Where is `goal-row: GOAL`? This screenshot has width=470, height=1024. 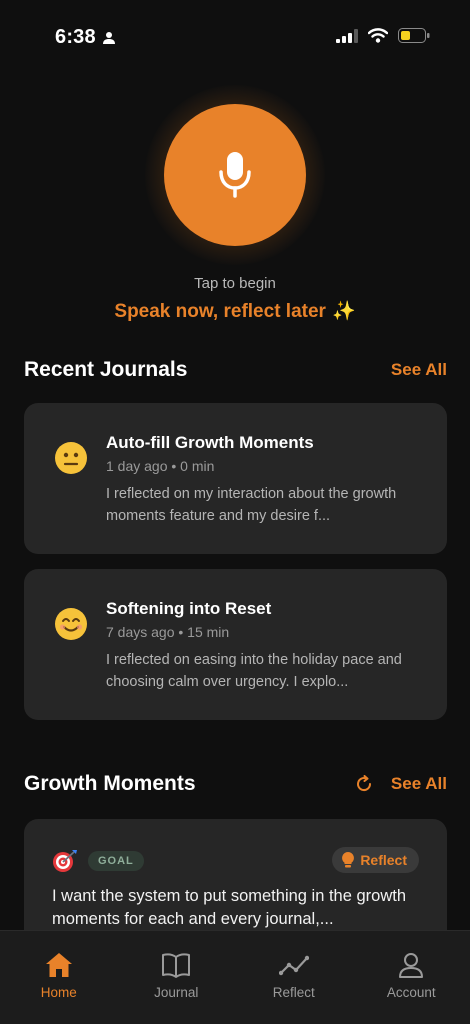 goal-row: GOAL is located at coordinates (98, 861).